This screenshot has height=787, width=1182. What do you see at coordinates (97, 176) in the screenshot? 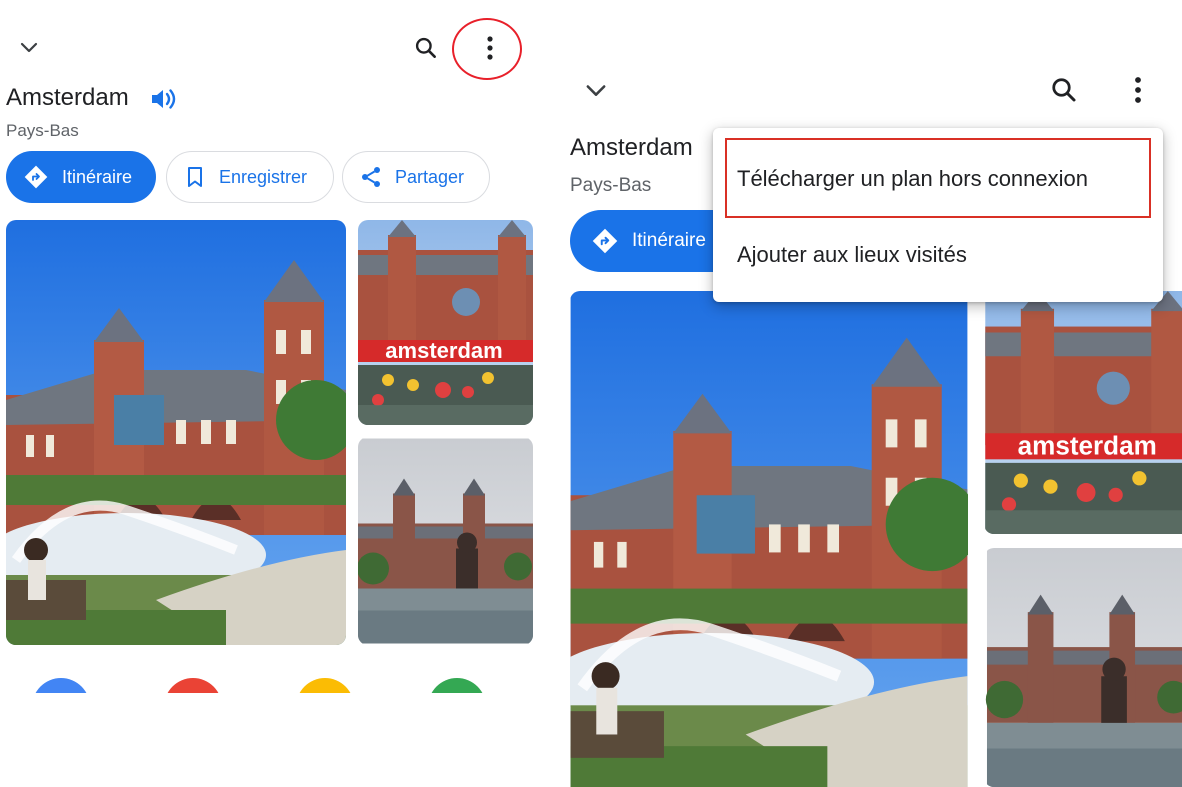
I see `directions-label: Itinéraire` at bounding box center [97, 176].